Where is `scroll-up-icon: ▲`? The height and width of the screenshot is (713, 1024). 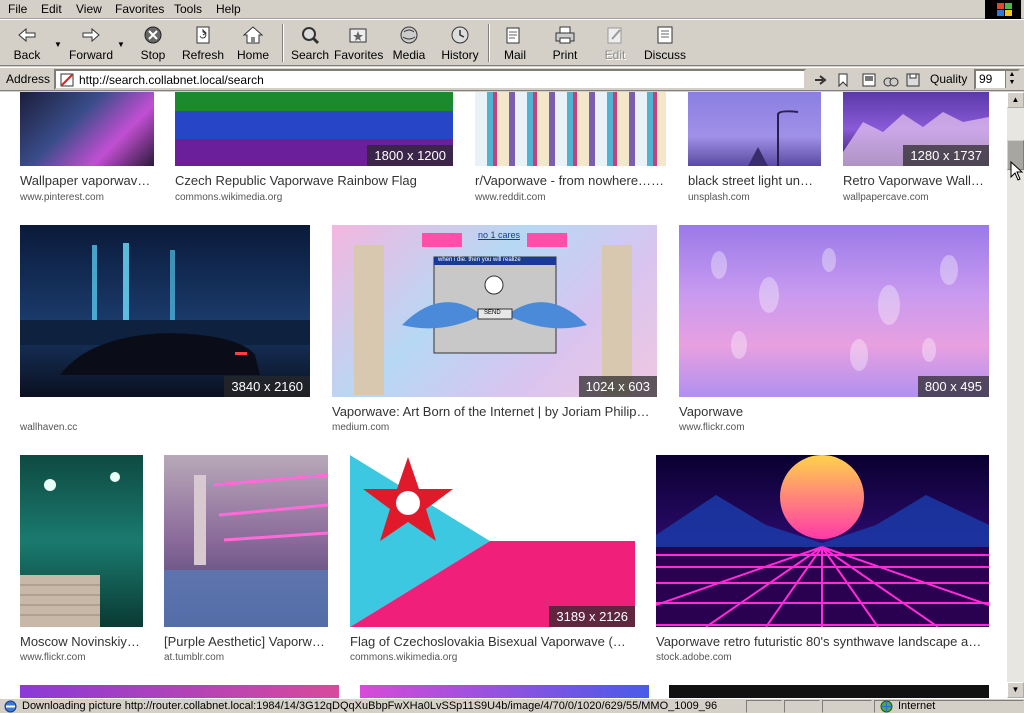
scroll-up-icon: ▲ is located at coordinates (1015, 100).